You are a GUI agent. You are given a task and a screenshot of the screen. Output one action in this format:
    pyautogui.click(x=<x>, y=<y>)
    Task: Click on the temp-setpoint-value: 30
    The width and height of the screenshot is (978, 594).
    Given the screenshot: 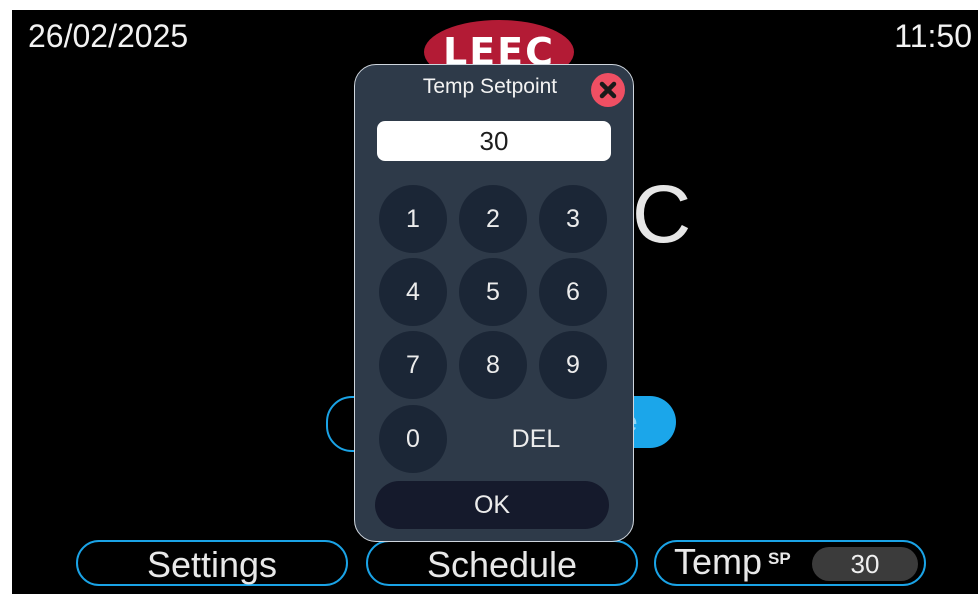 What is the action you would take?
    pyautogui.click(x=865, y=564)
    